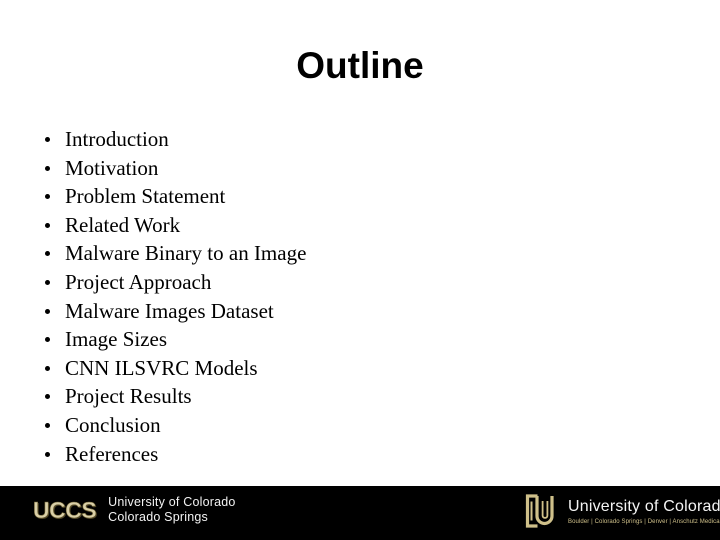 The width and height of the screenshot is (720, 540). What do you see at coordinates (172, 502) in the screenshot?
I see `uccs-logo-name-line1: University of Colorado` at bounding box center [172, 502].